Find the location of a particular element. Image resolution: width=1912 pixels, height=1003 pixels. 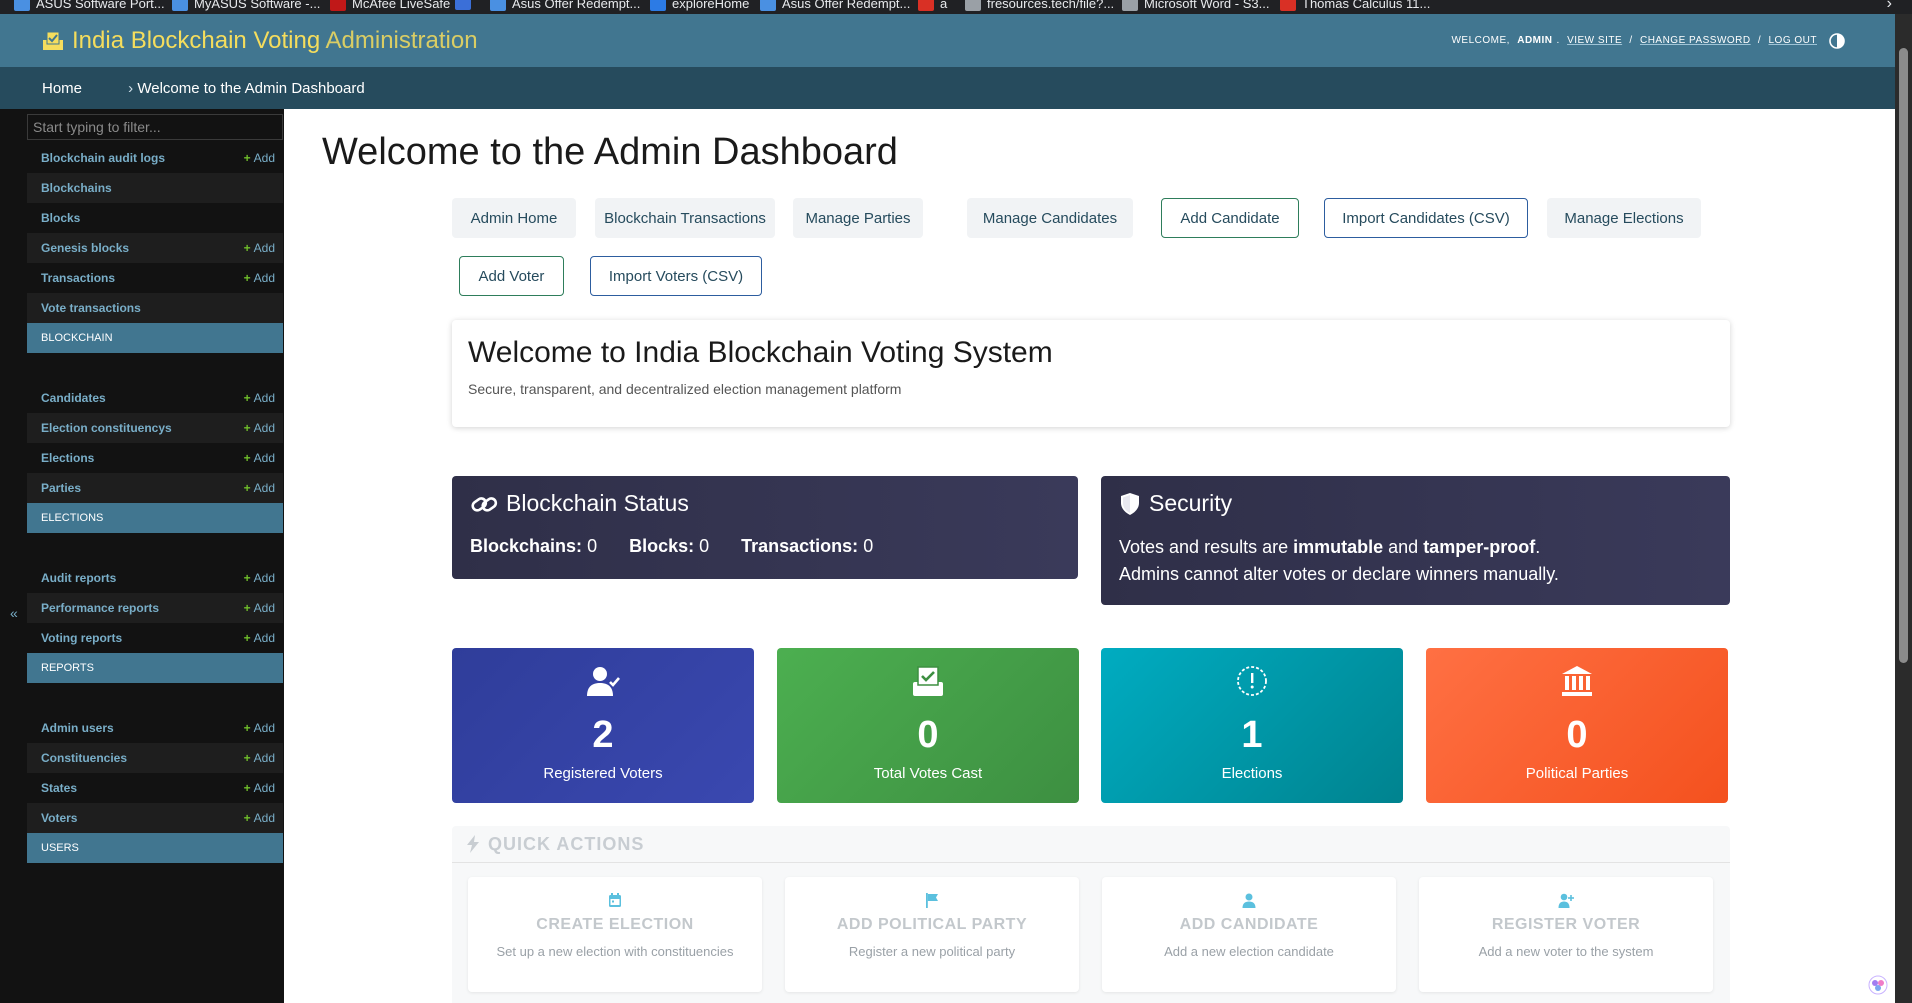

landmark-icon is located at coordinates (1577, 681).